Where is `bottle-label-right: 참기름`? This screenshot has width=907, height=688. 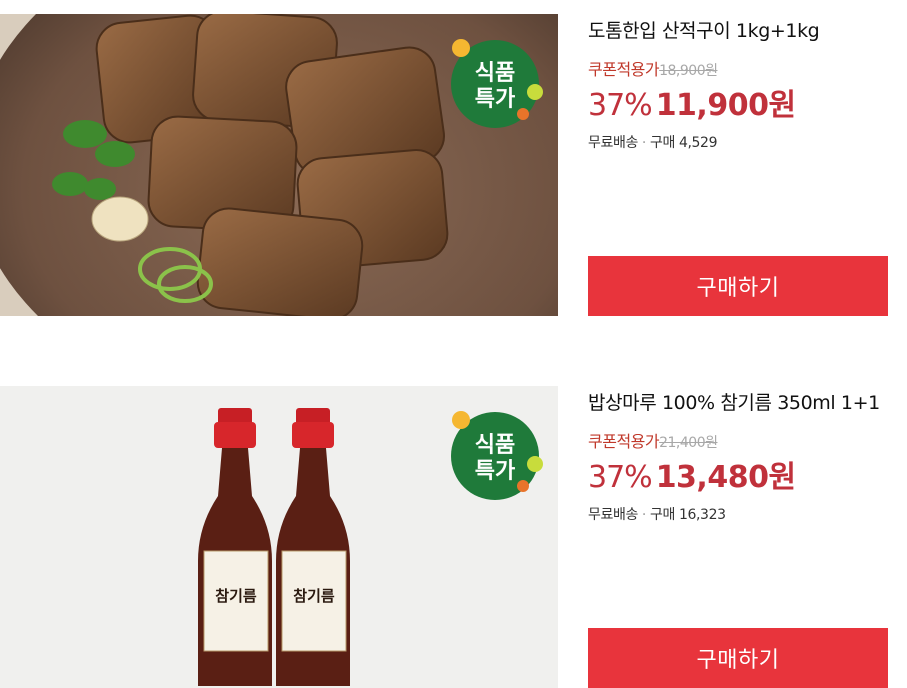
bottle-label-right: 참기름 is located at coordinates (314, 596).